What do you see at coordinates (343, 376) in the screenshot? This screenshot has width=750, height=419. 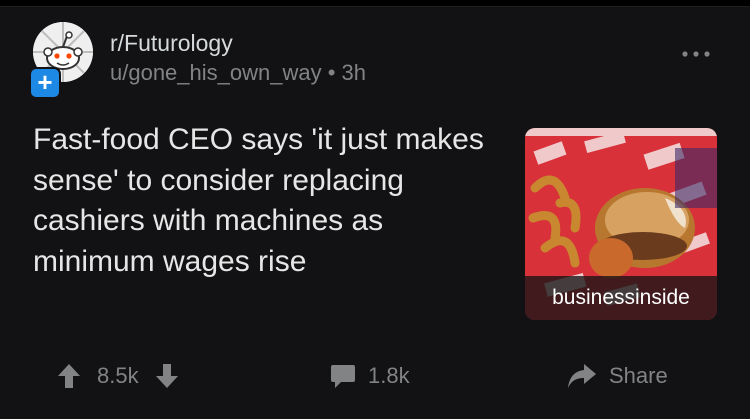 I see `comment-bubble-icon` at bounding box center [343, 376].